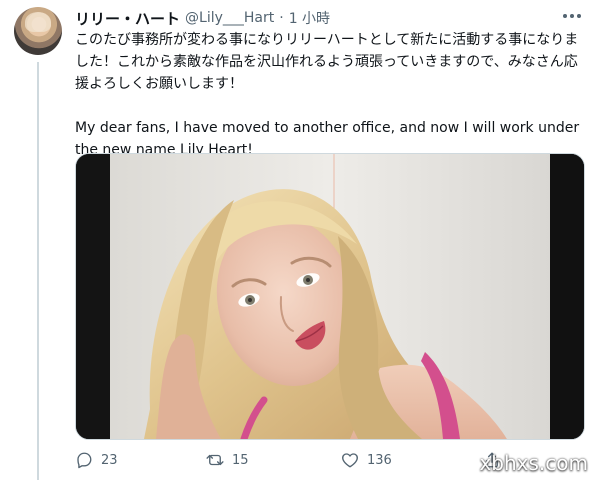 This screenshot has height=480, width=598. What do you see at coordinates (84, 460) in the screenshot?
I see `reply-icon` at bounding box center [84, 460].